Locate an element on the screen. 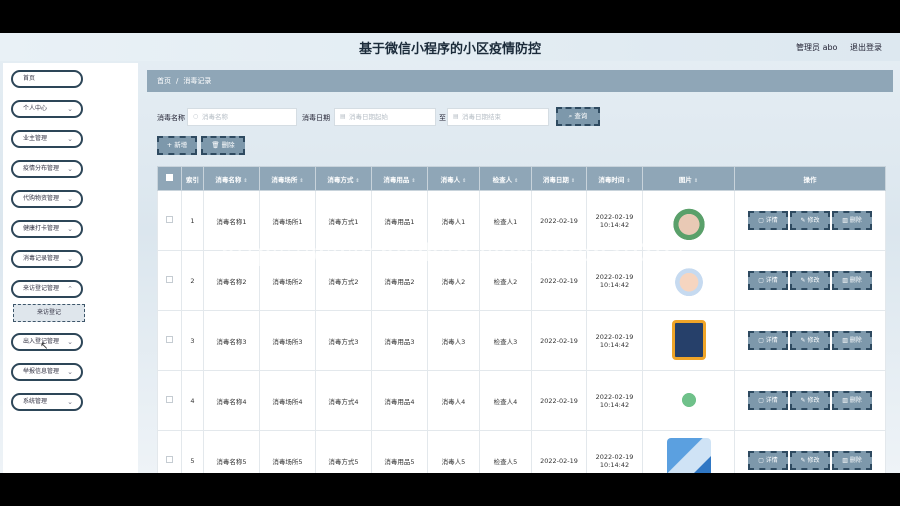  column-header-person: 消毒人 ⇕ is located at coordinates (453, 178).